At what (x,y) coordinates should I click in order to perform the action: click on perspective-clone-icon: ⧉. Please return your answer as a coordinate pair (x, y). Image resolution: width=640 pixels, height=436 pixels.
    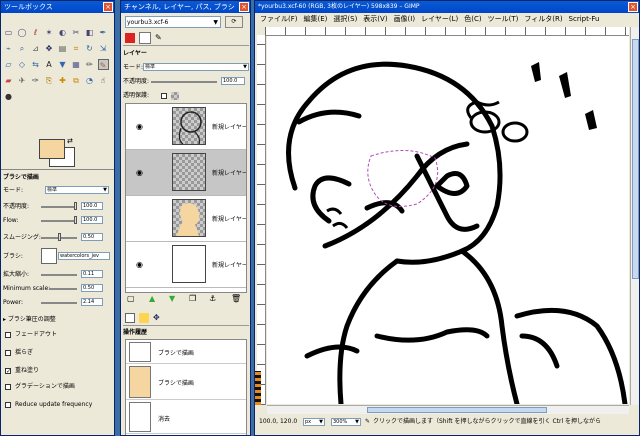
    Looking at the image, I should click on (76, 80).